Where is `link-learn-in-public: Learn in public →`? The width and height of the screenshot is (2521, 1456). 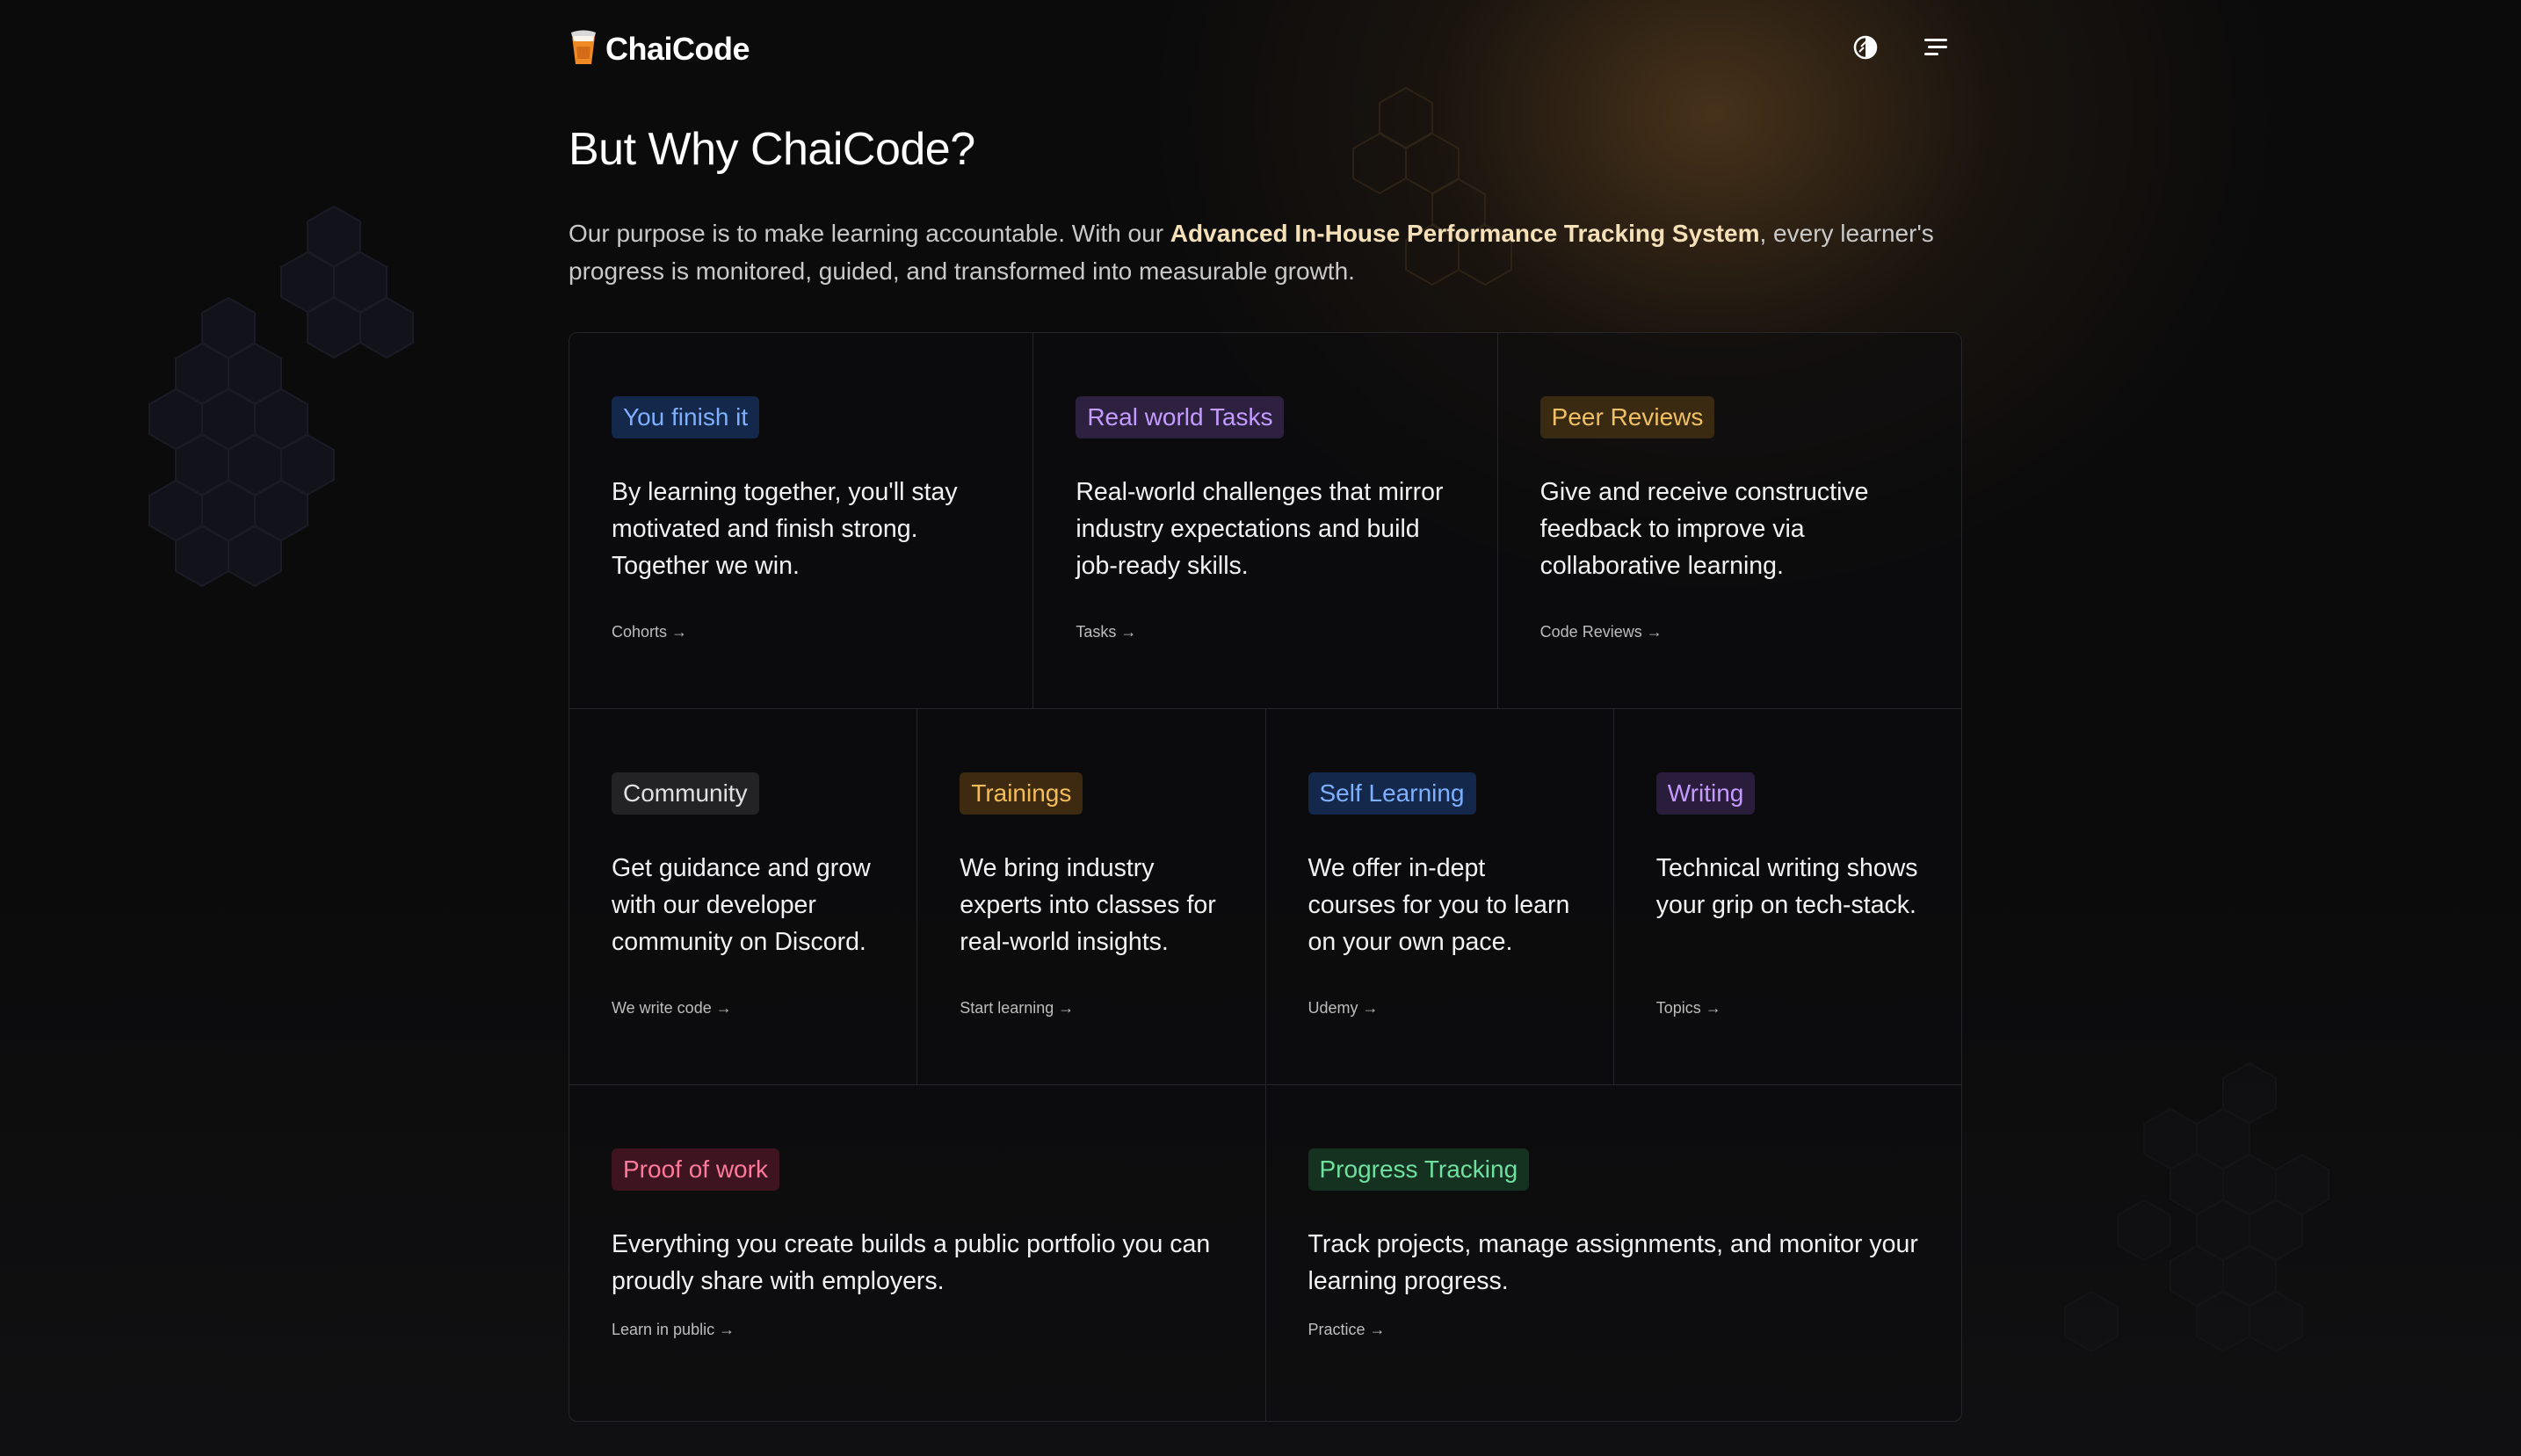 link-learn-in-public: Learn in public → is located at coordinates (673, 1330).